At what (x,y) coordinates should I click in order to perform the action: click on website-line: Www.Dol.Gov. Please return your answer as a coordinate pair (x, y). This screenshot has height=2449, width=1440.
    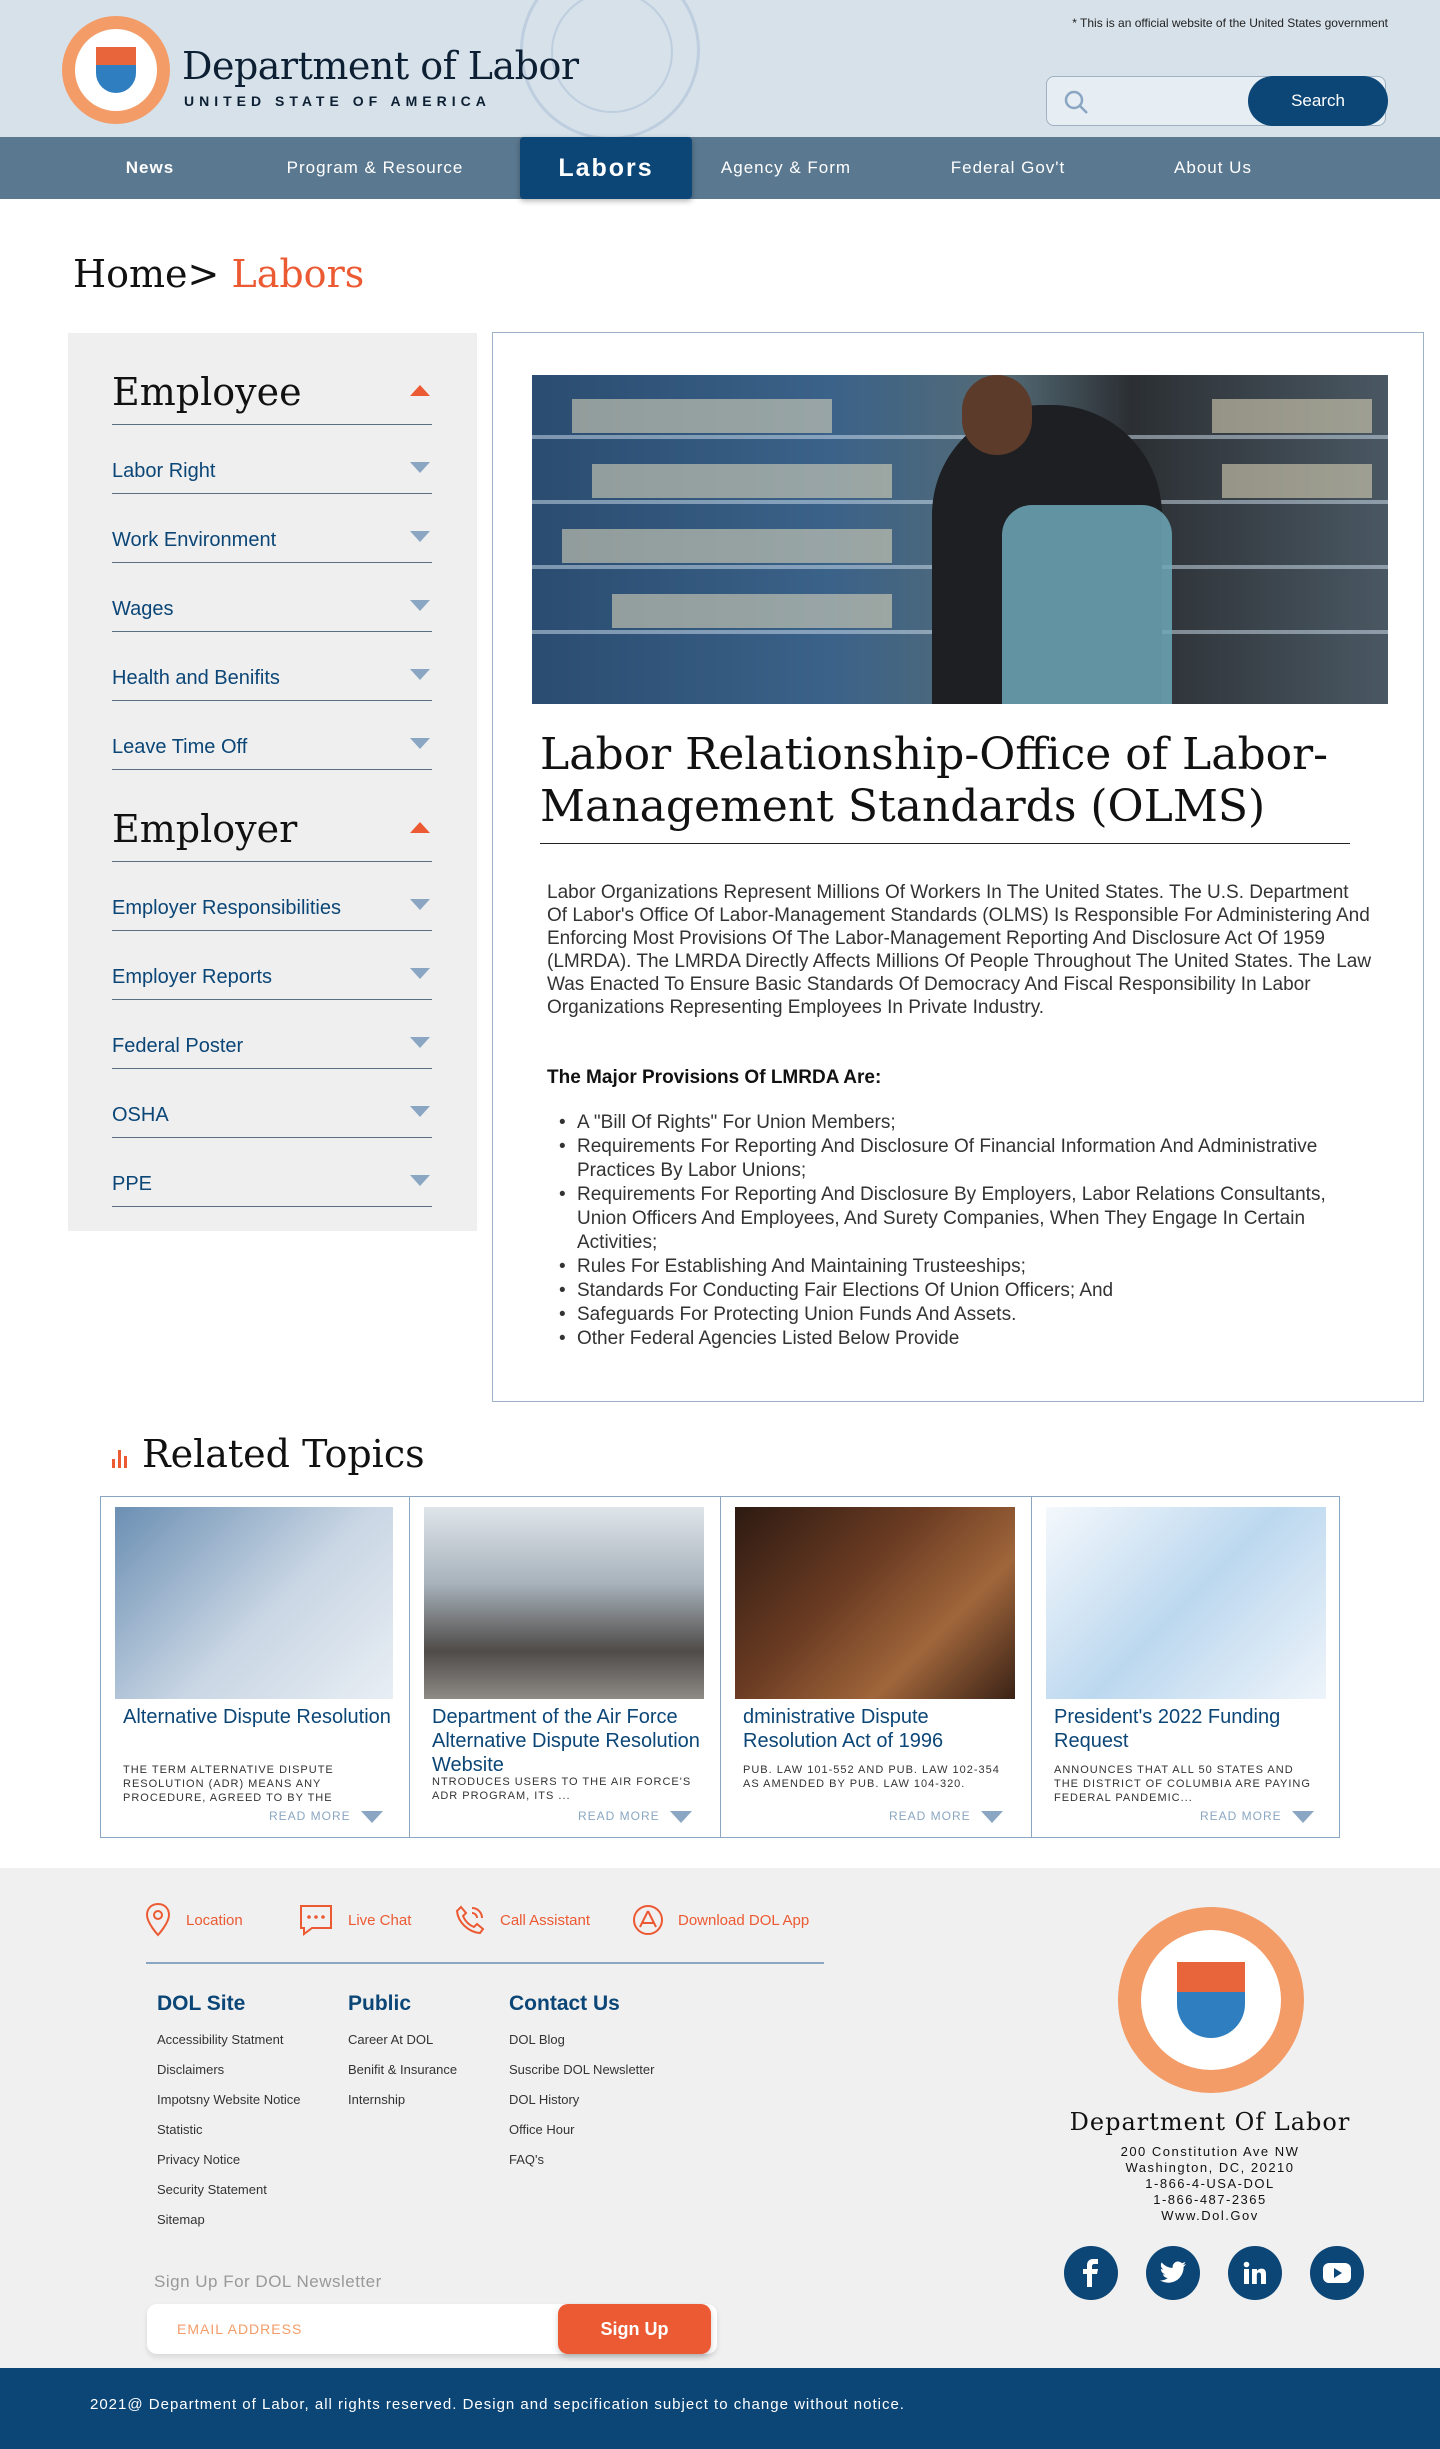
    Looking at the image, I should click on (1210, 2215).